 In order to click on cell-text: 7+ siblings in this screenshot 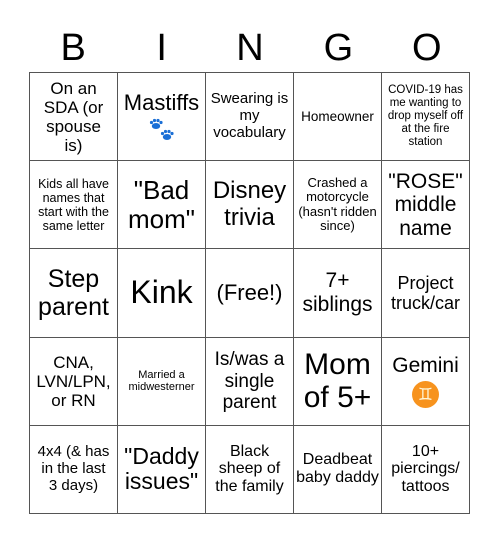, I will do `click(337, 292)`.